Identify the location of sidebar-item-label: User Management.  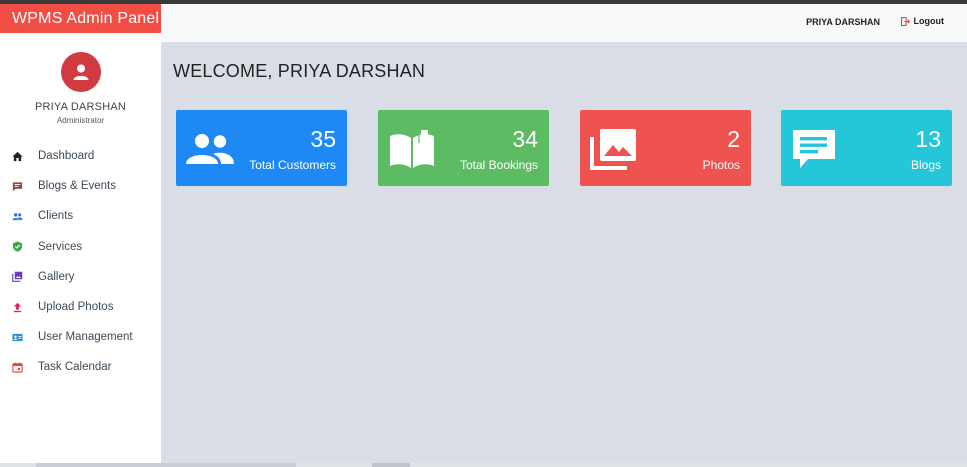
(85, 337).